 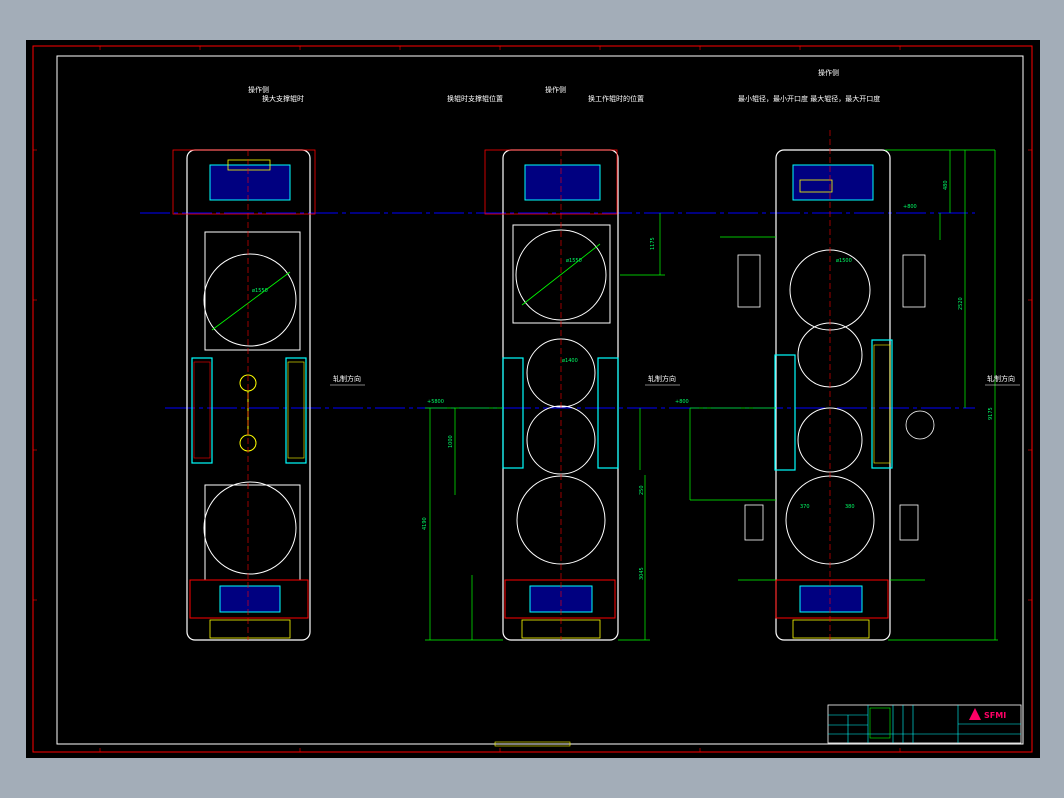 What do you see at coordinates (574, 261) in the screenshot?
I see `view2-dia-upper: ø1550` at bounding box center [574, 261].